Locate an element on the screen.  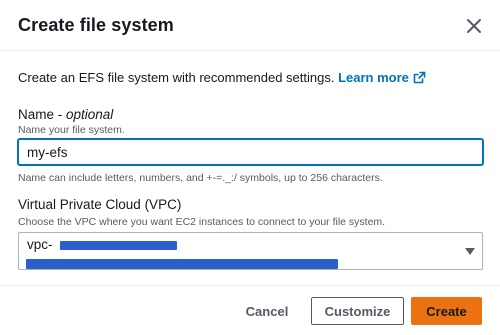
cancel-button: Cancel is located at coordinates (267, 311).